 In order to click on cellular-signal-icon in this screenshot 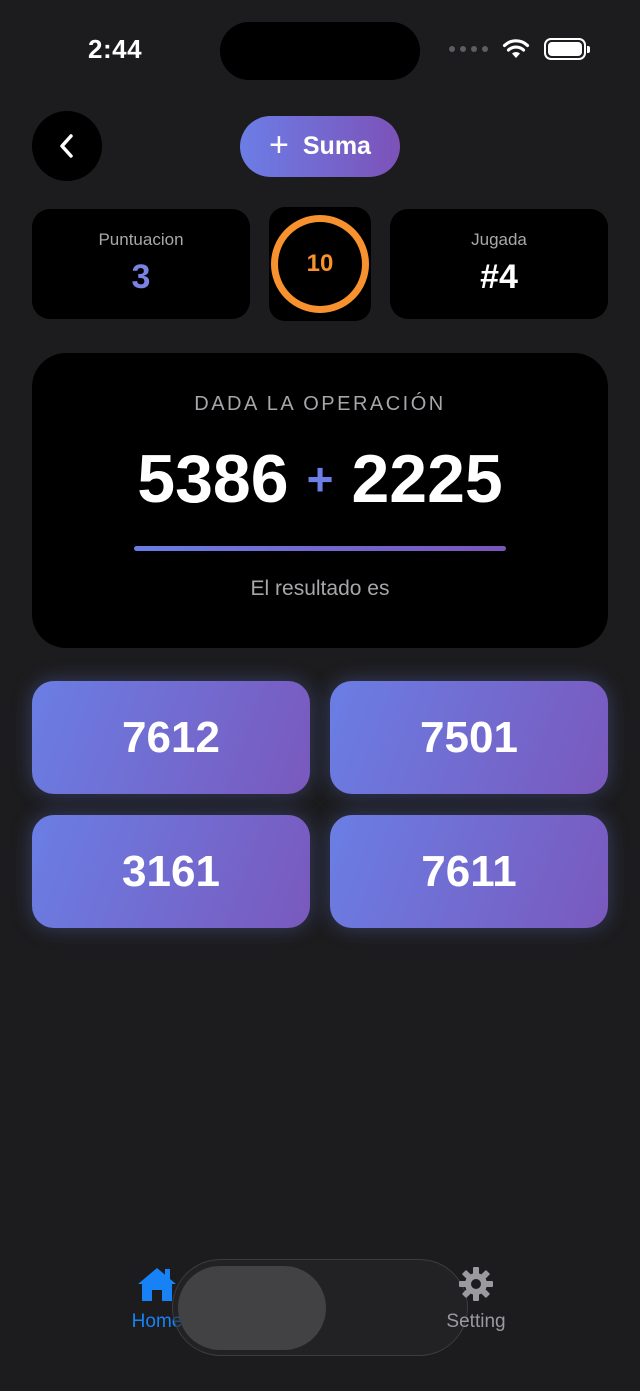, I will do `click(468, 49)`.